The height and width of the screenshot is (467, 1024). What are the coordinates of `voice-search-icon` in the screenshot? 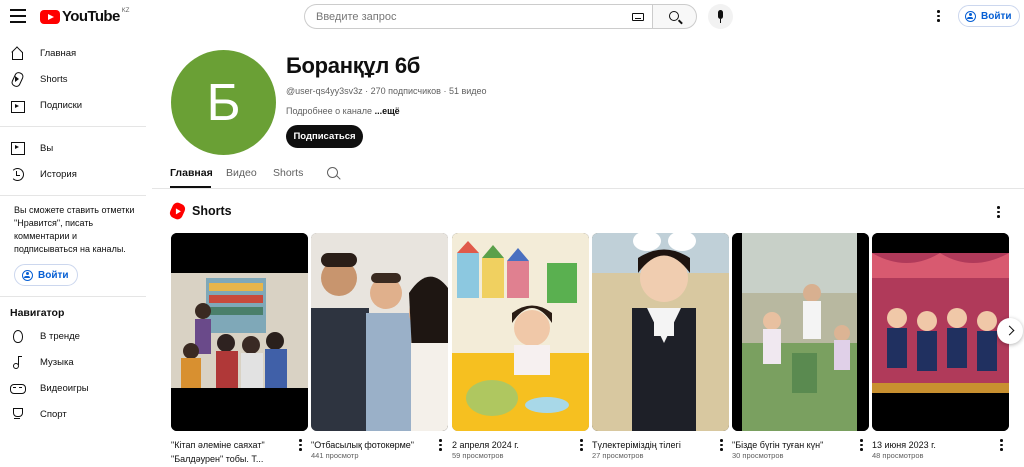 It's located at (720, 16).